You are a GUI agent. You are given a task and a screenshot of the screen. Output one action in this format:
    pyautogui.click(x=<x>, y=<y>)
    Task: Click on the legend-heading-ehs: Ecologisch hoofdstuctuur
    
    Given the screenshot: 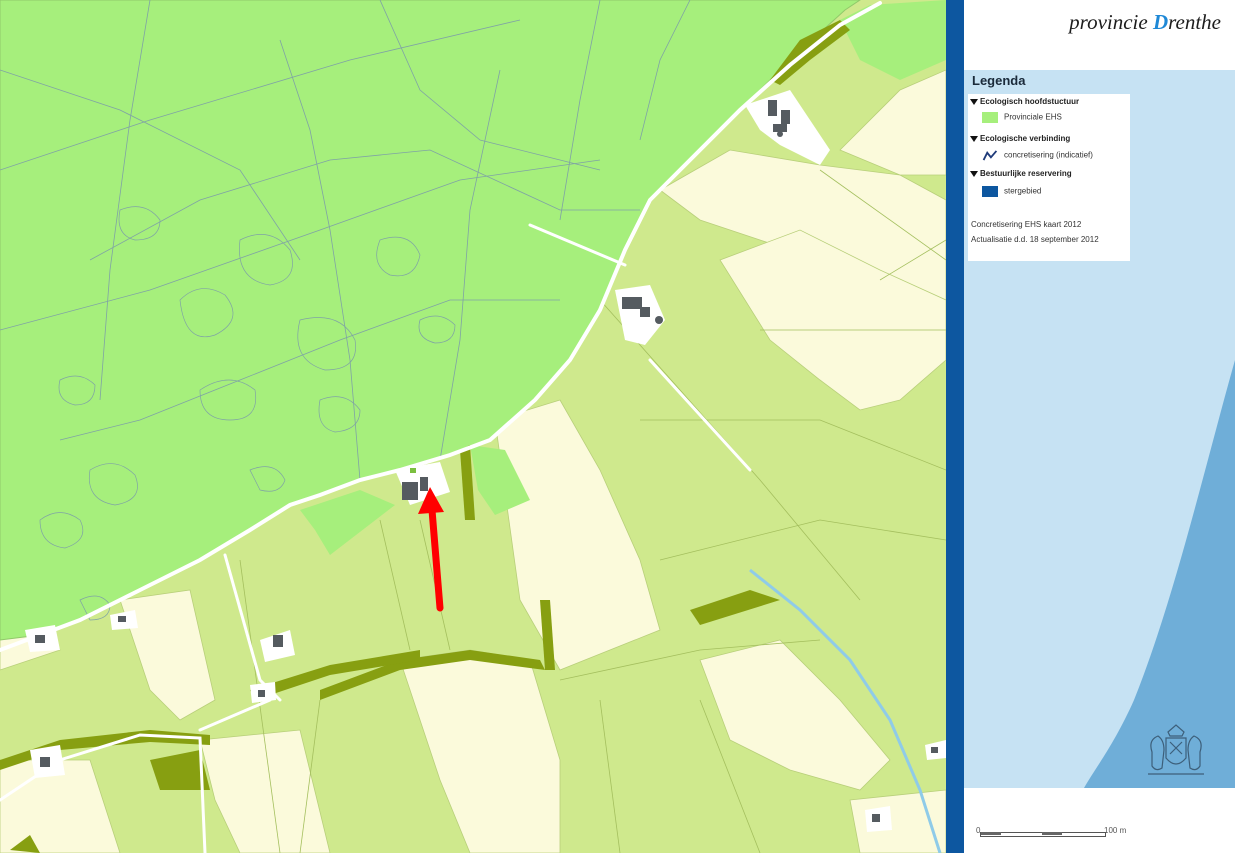 What is the action you would take?
    pyautogui.click(x=1024, y=101)
    